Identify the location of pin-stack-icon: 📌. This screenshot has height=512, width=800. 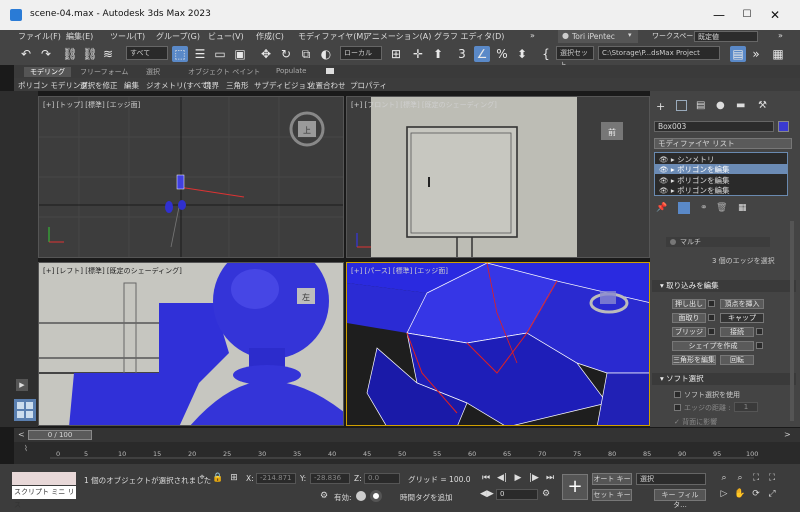
(661, 208).